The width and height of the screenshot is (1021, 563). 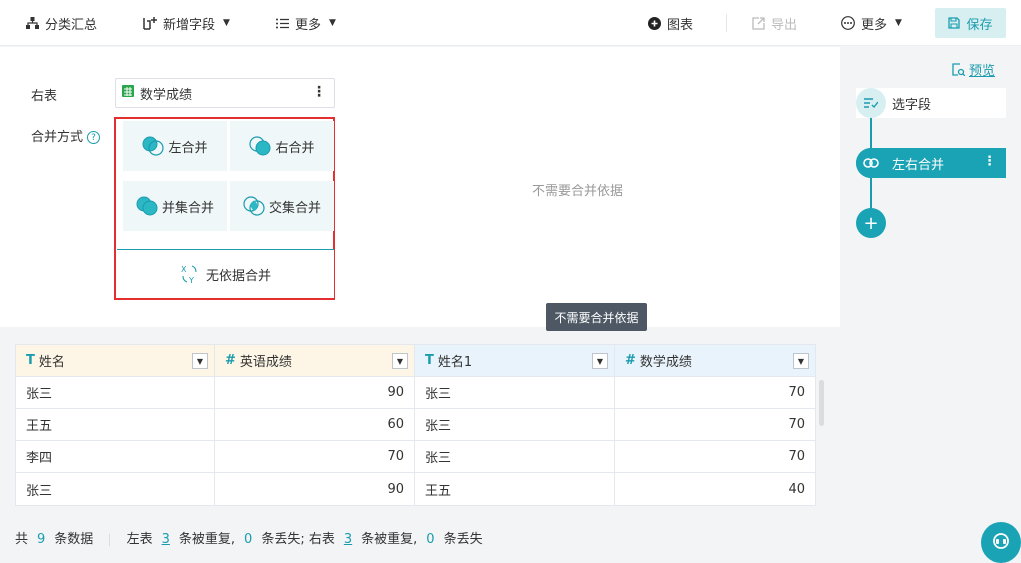 What do you see at coordinates (596, 317) in the screenshot?
I see `tooltip: 不需要合并依据` at bounding box center [596, 317].